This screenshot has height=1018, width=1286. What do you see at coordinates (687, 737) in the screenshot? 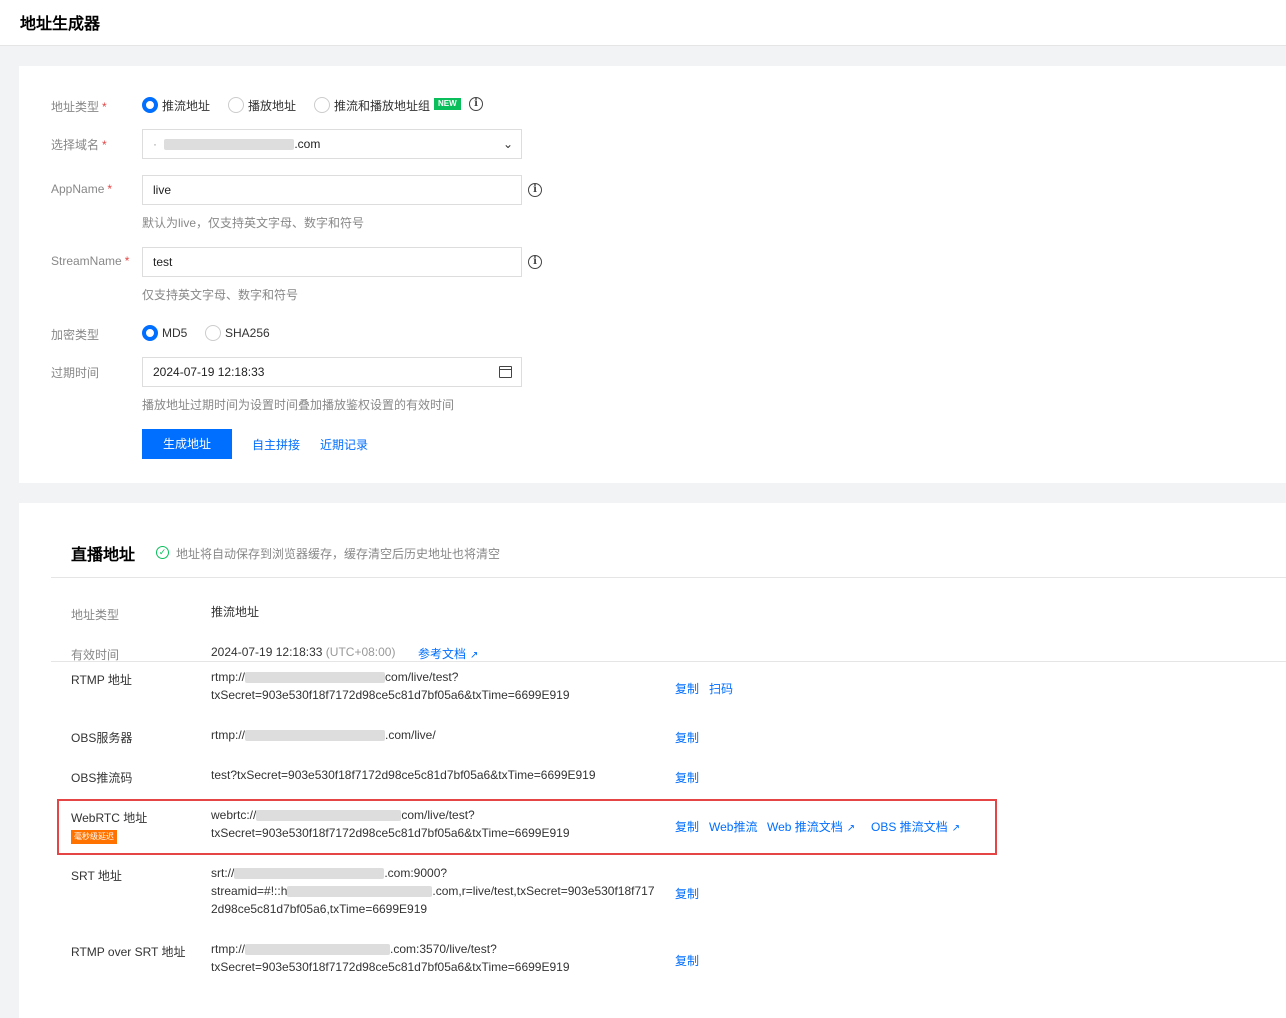
I see `obs-server-copy-button: 复制` at bounding box center [687, 737].